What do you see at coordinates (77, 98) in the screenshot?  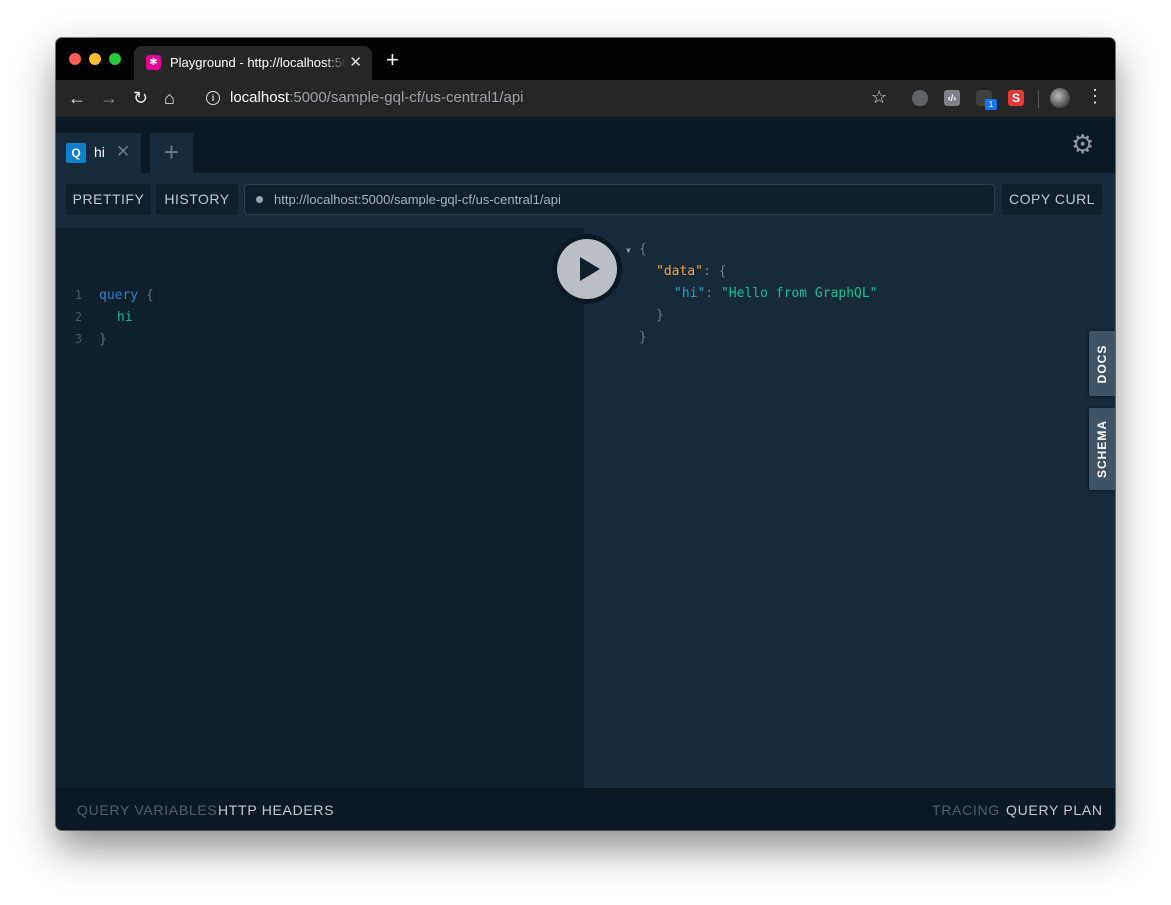 I see `back-arrow-icon: ←` at bounding box center [77, 98].